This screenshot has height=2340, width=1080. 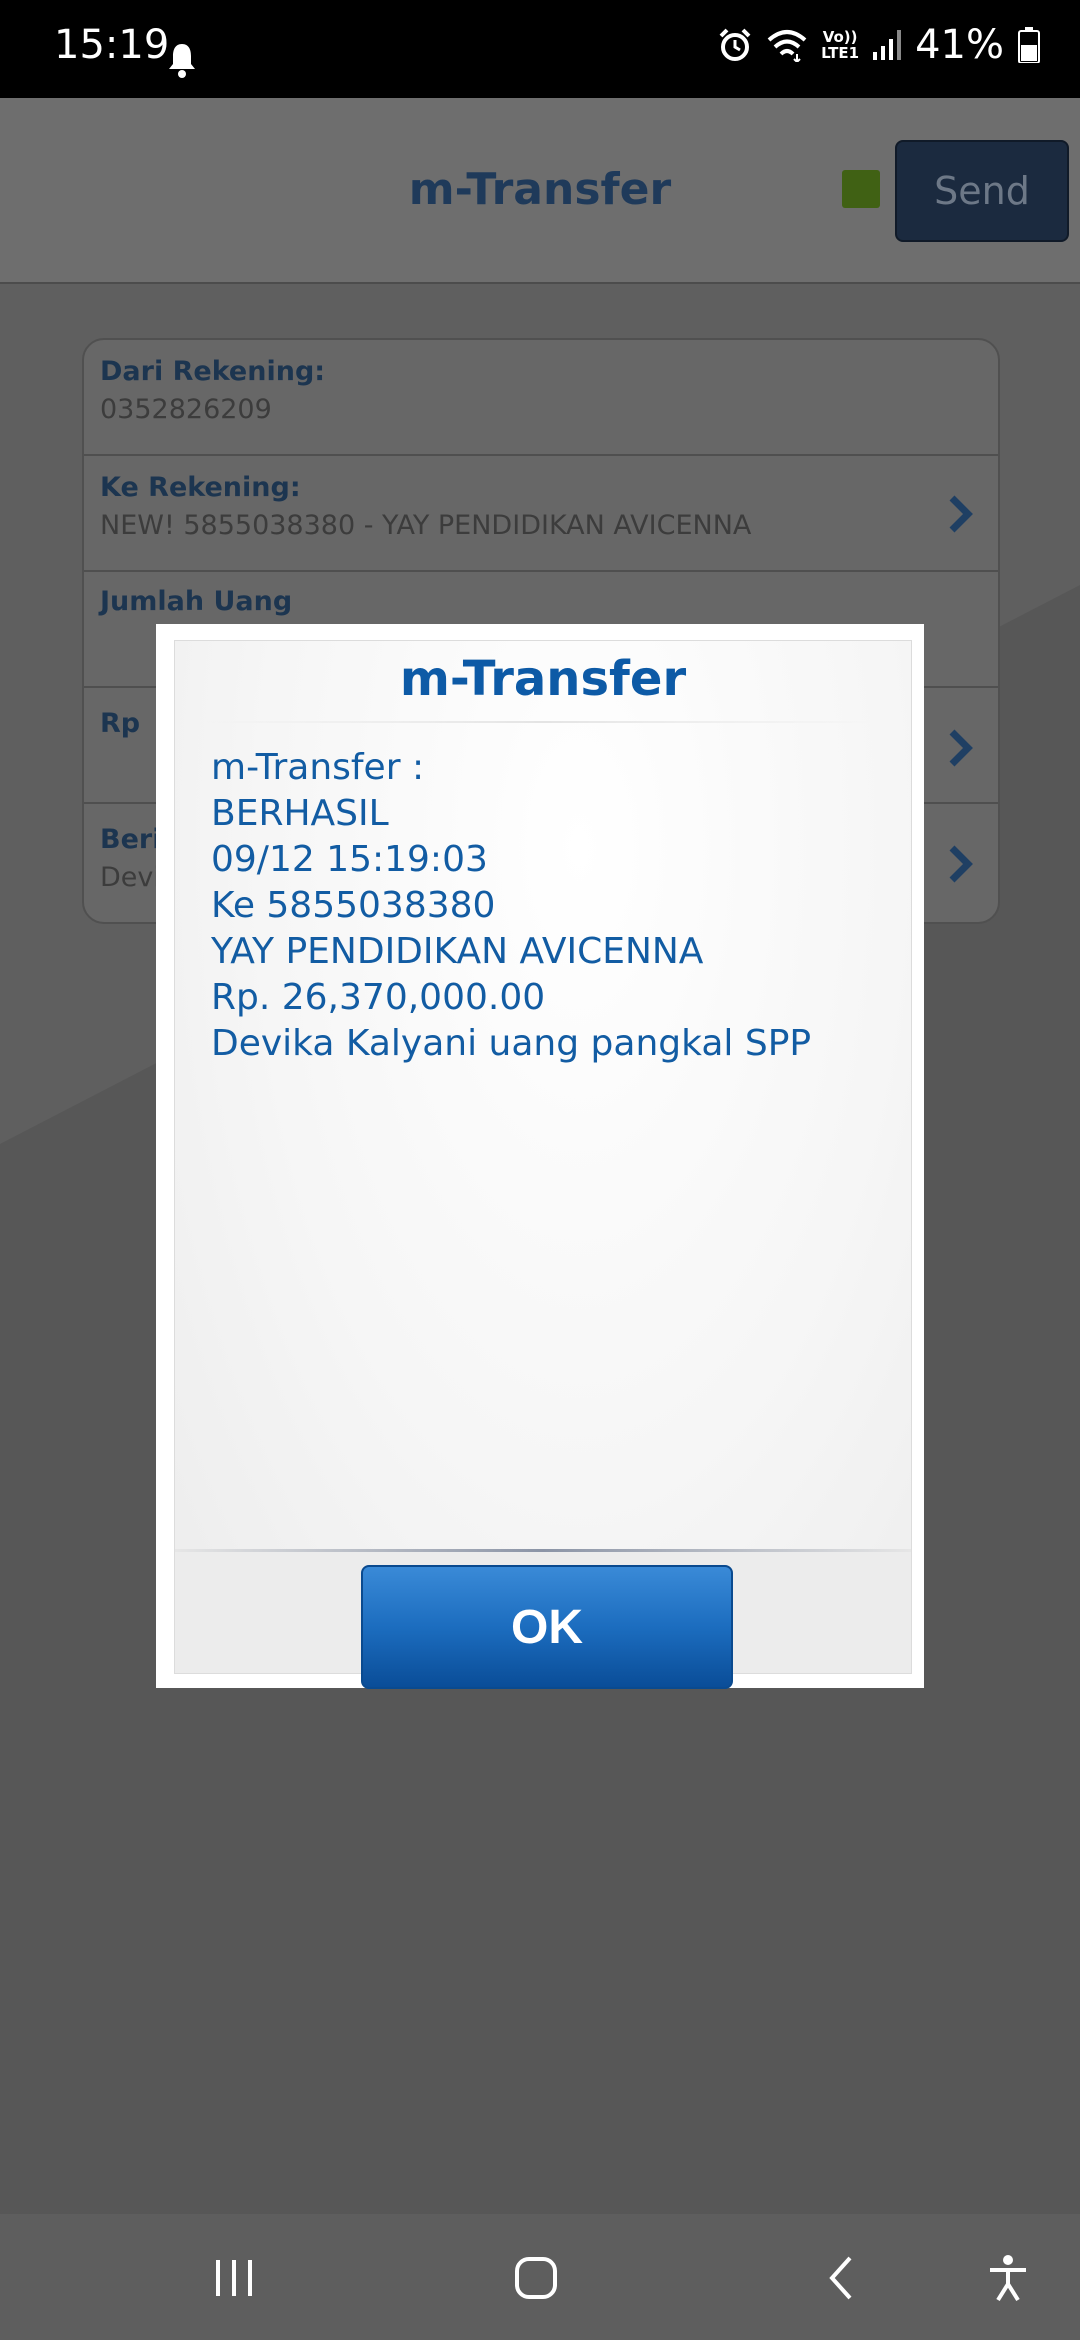 I want to click on dialog-divider, so click(x=543, y=722).